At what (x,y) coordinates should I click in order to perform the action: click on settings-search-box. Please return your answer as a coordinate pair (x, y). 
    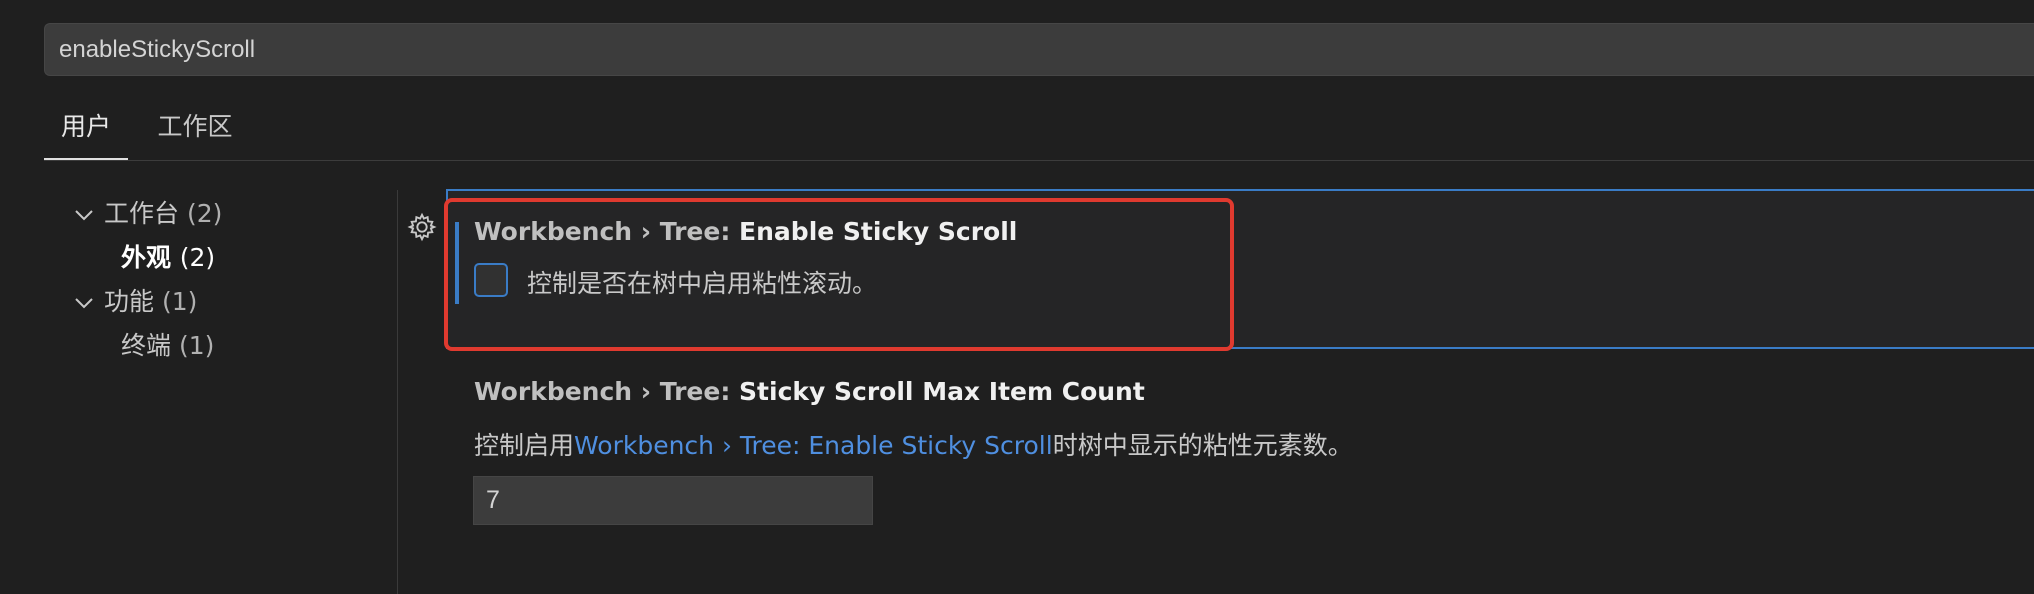
    Looking at the image, I should click on (1039, 49).